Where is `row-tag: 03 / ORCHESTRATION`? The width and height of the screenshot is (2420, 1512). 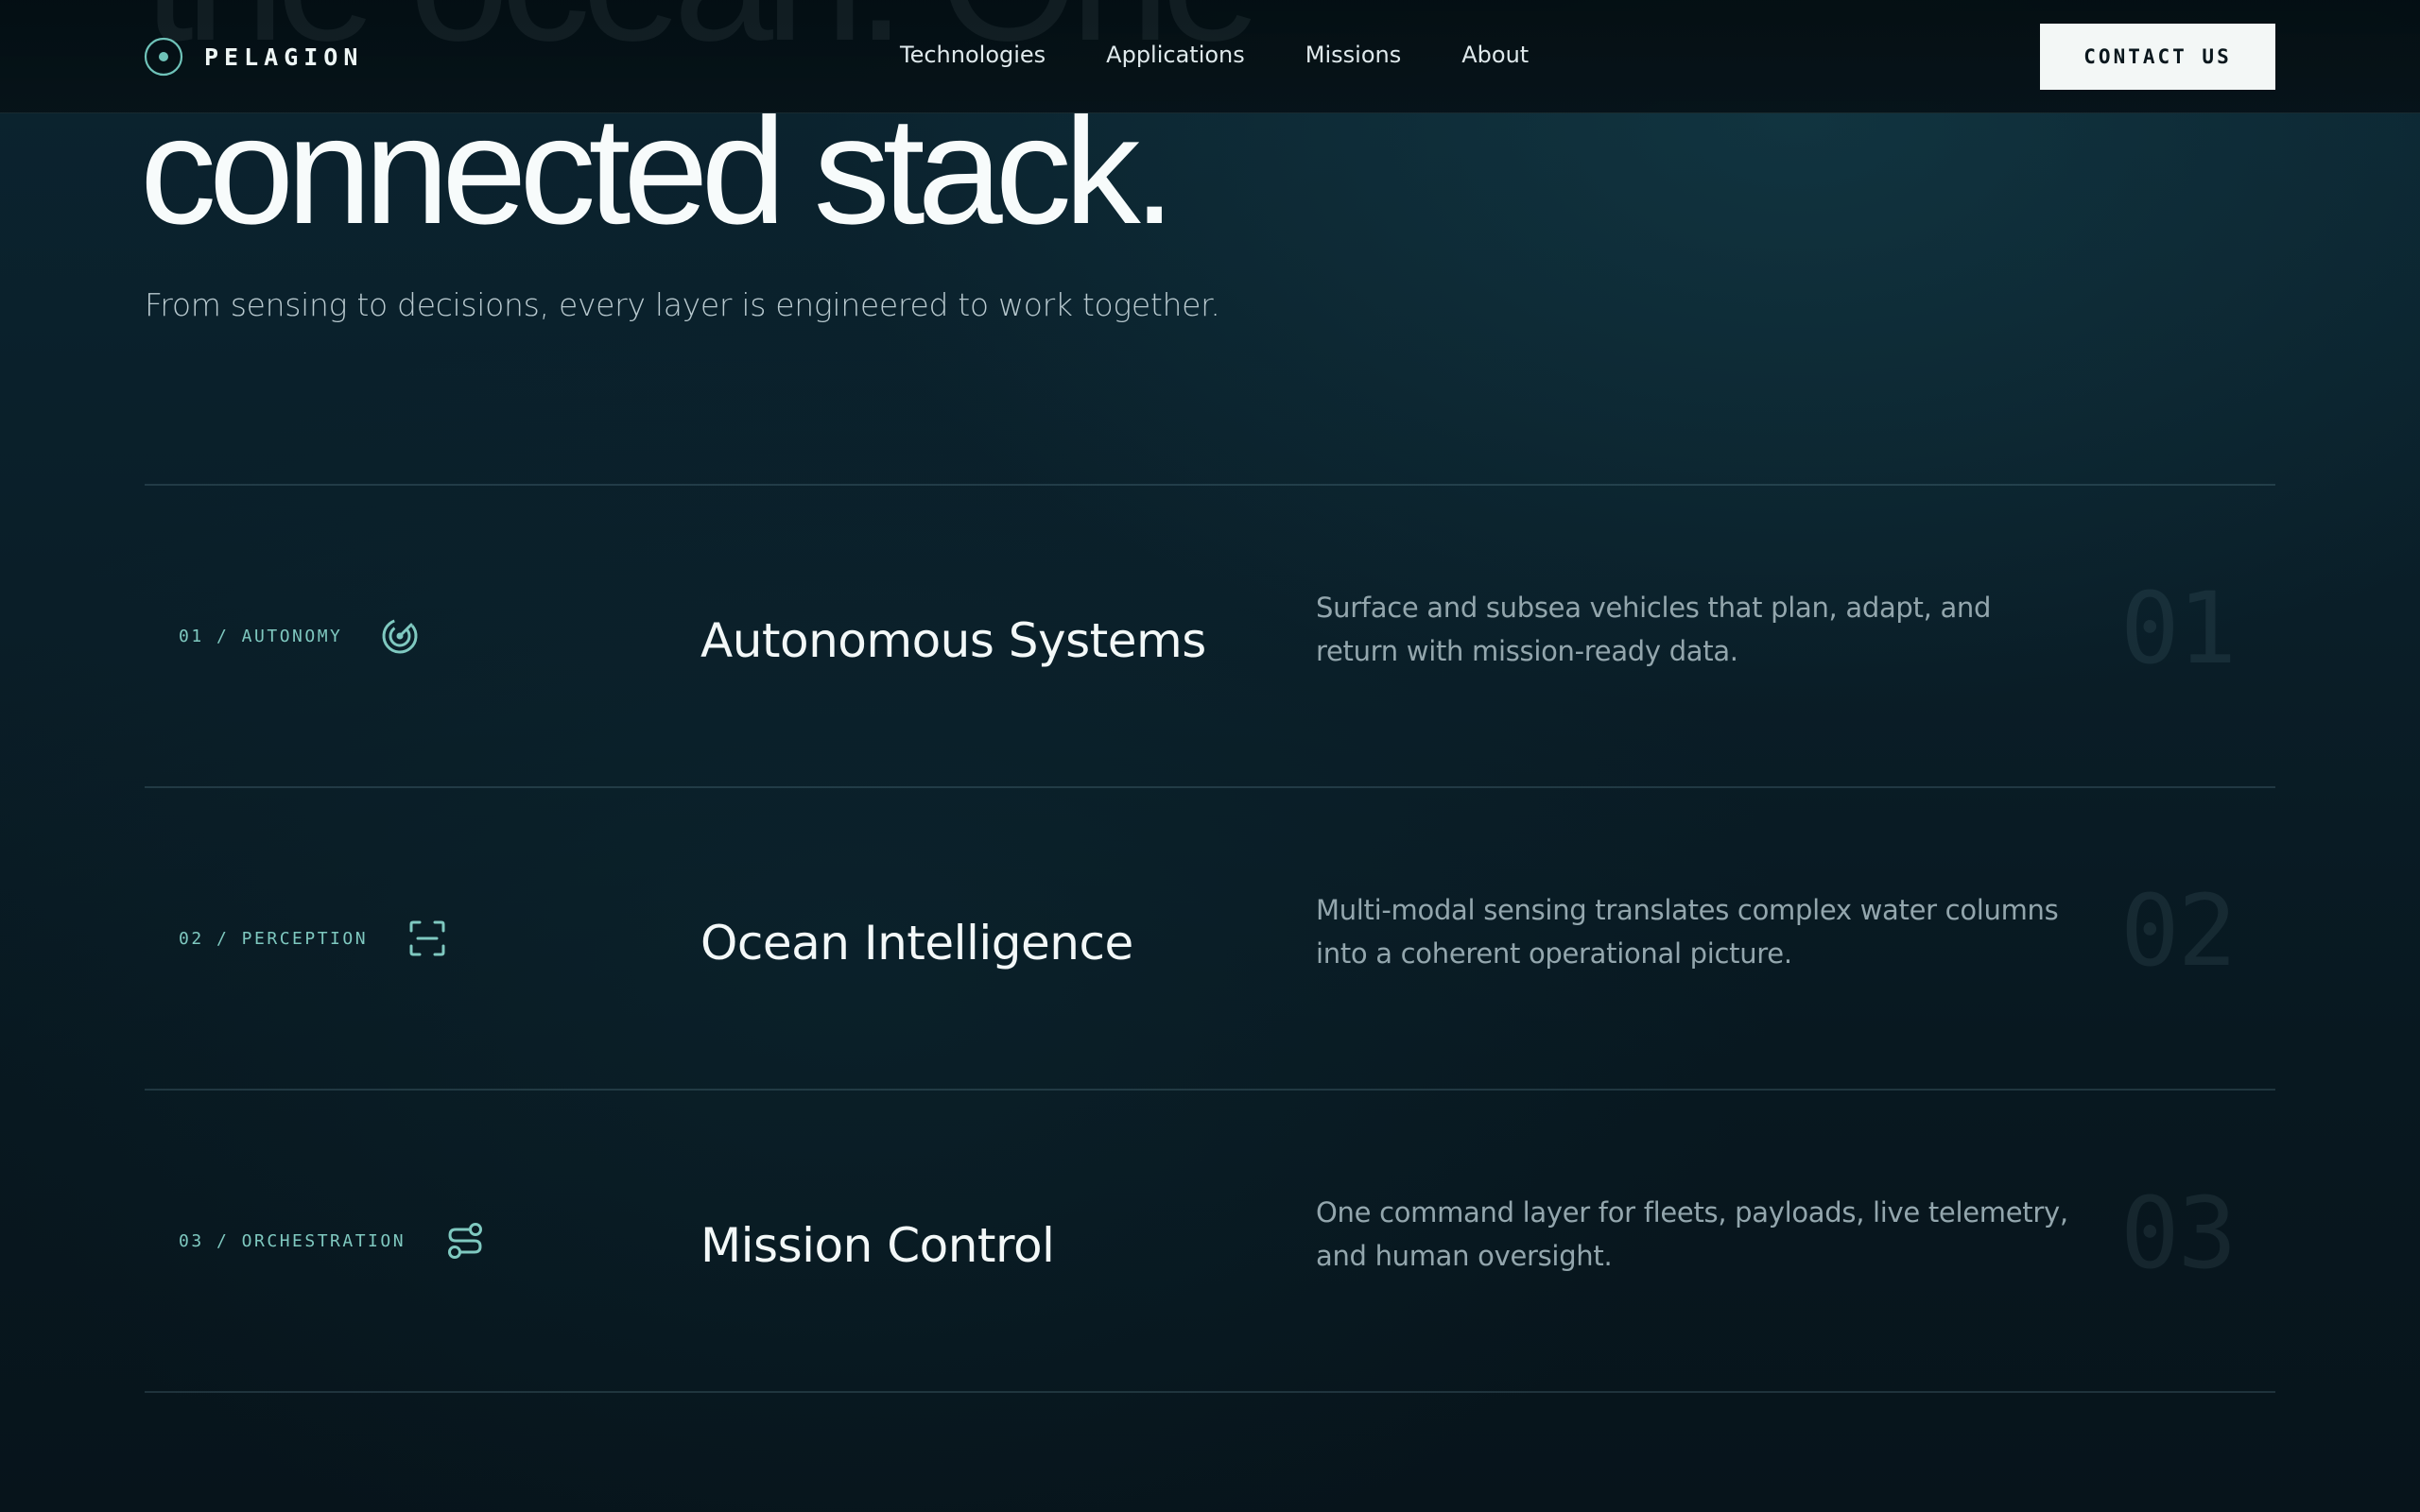
row-tag: 03 / ORCHESTRATION is located at coordinates (332, 1241).